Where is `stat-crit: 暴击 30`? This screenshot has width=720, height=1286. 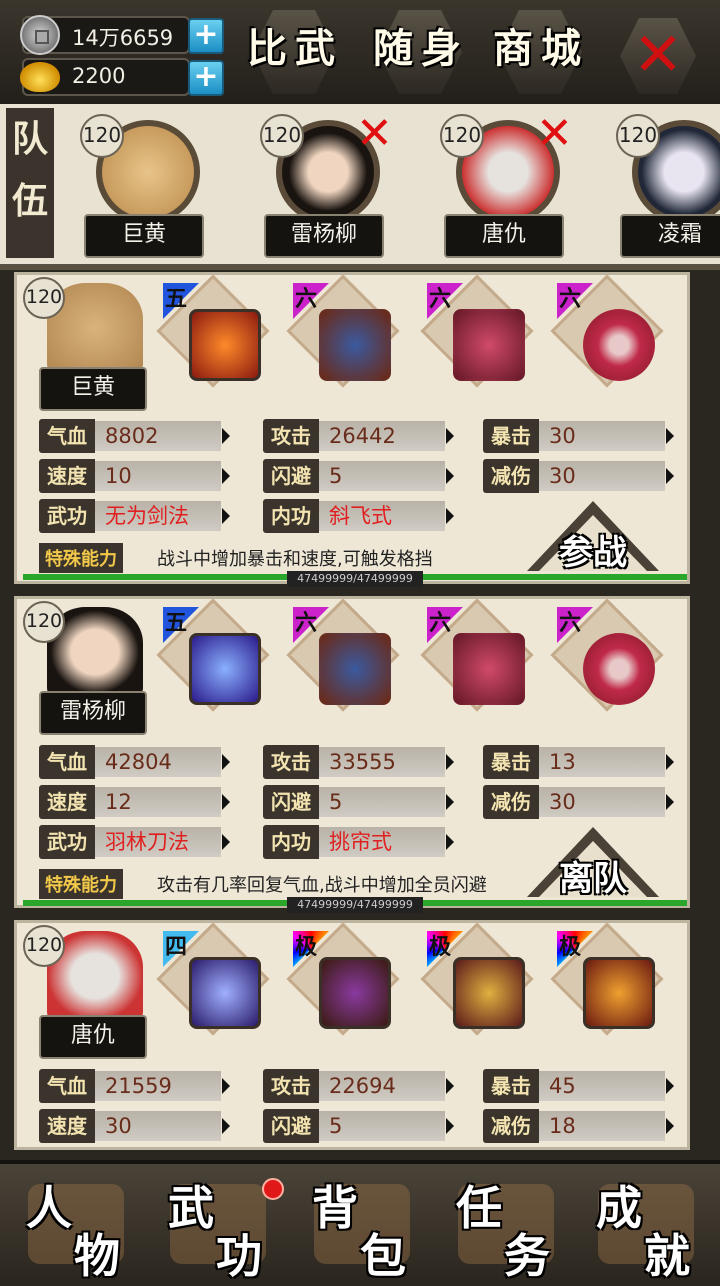
stat-crit: 暴击 30 is located at coordinates (578, 436).